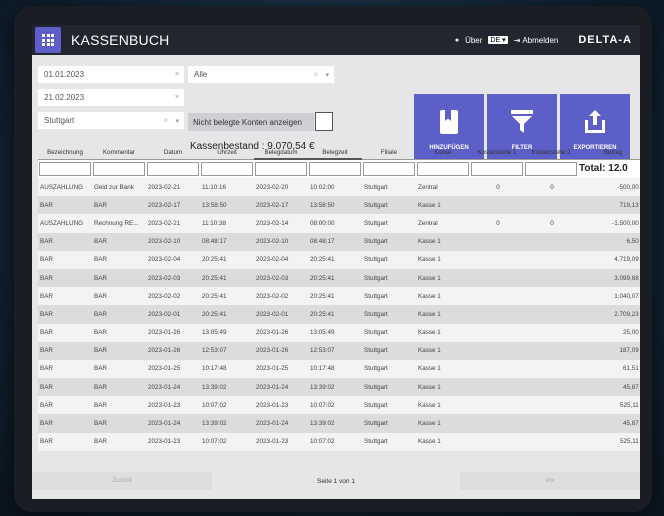 This screenshot has width=664, height=516. Describe the element at coordinates (227, 350) in the screenshot. I see `table-cell: 12:53:07` at that location.